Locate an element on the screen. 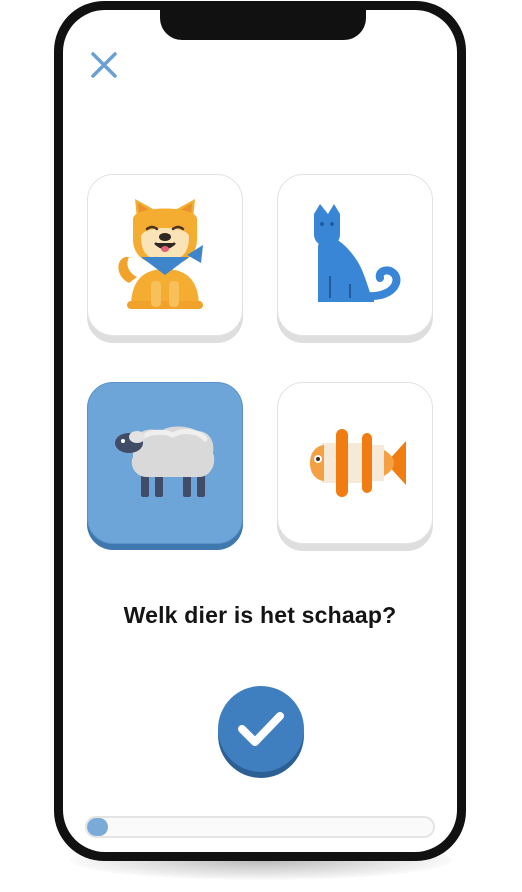  close-icon is located at coordinates (104, 65).